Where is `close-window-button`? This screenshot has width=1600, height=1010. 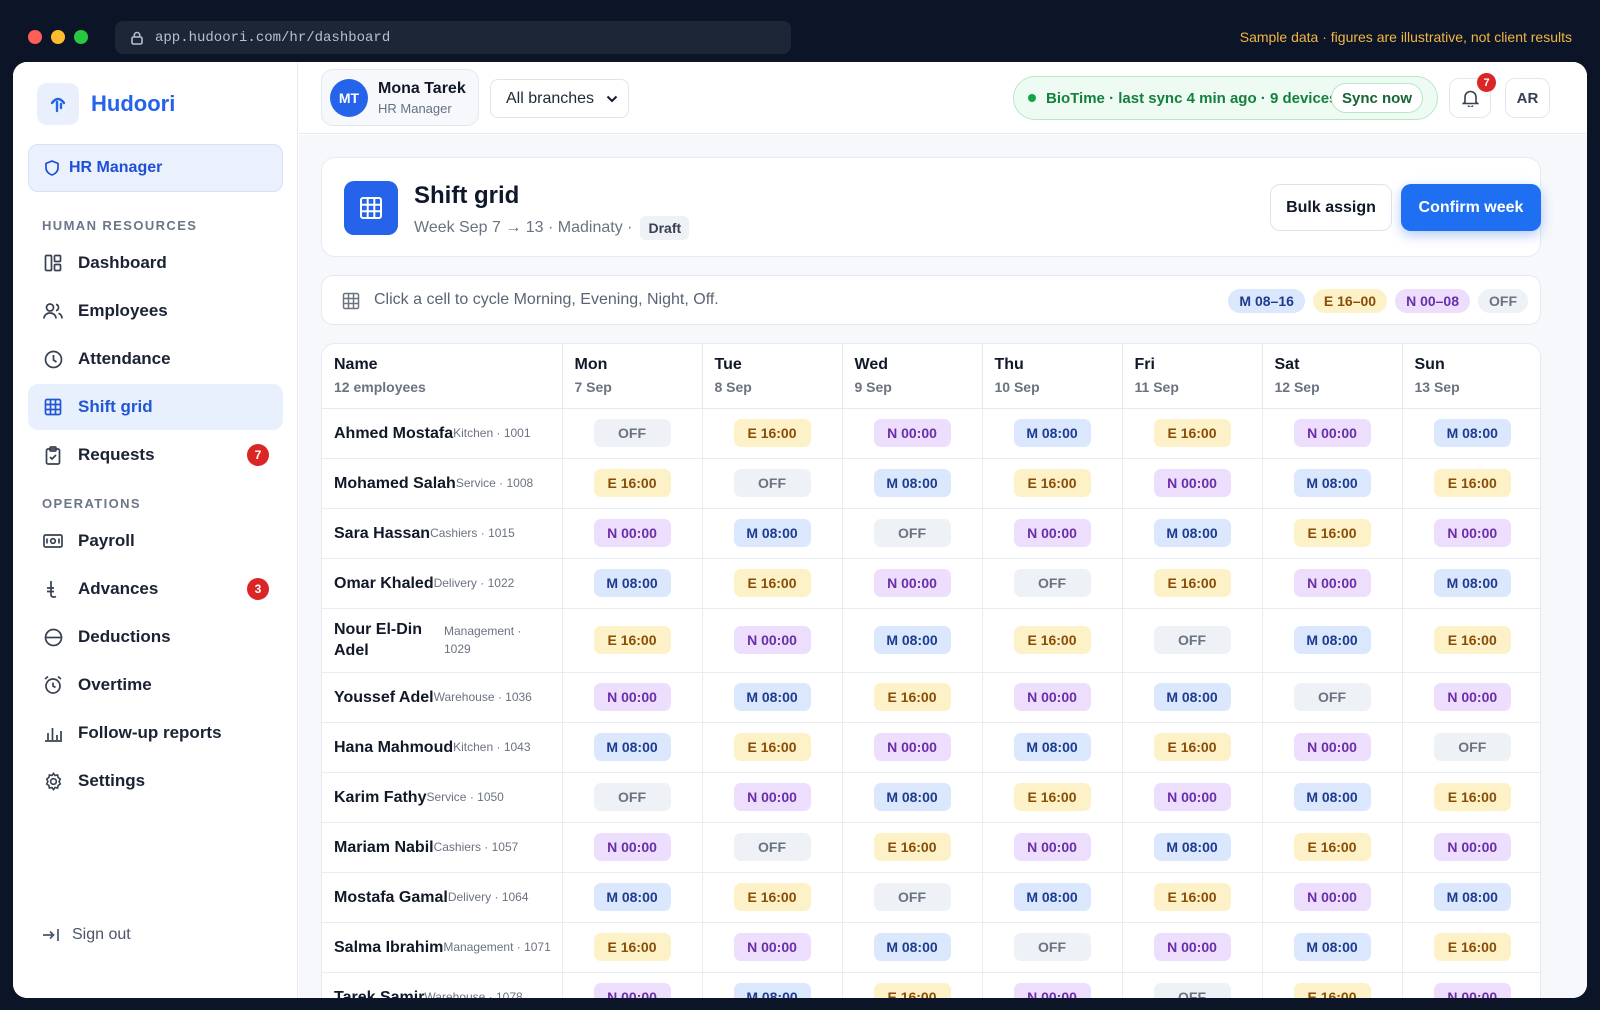
close-window-button is located at coordinates (35, 37).